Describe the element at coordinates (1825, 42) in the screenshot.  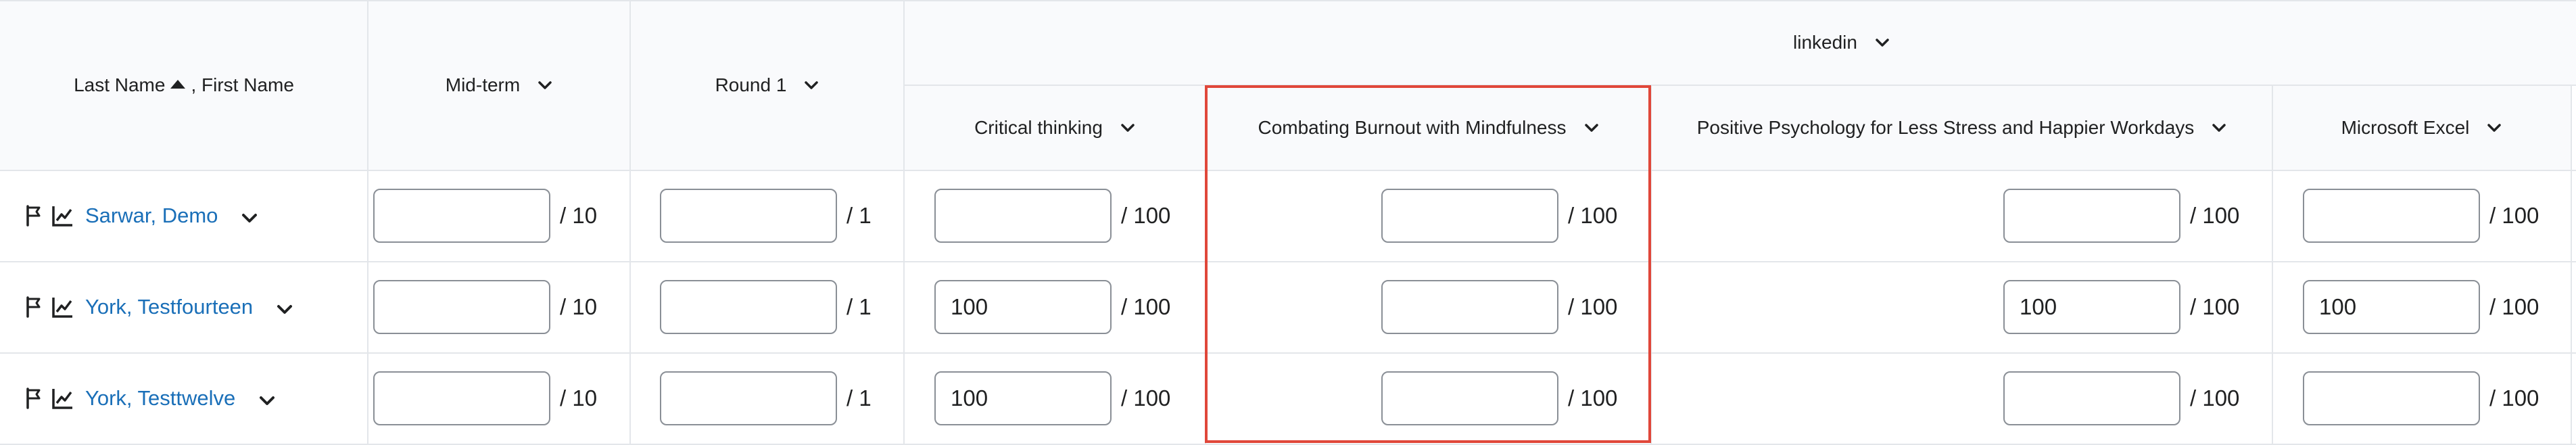
I see `linkedin-group-label: linkedin` at that location.